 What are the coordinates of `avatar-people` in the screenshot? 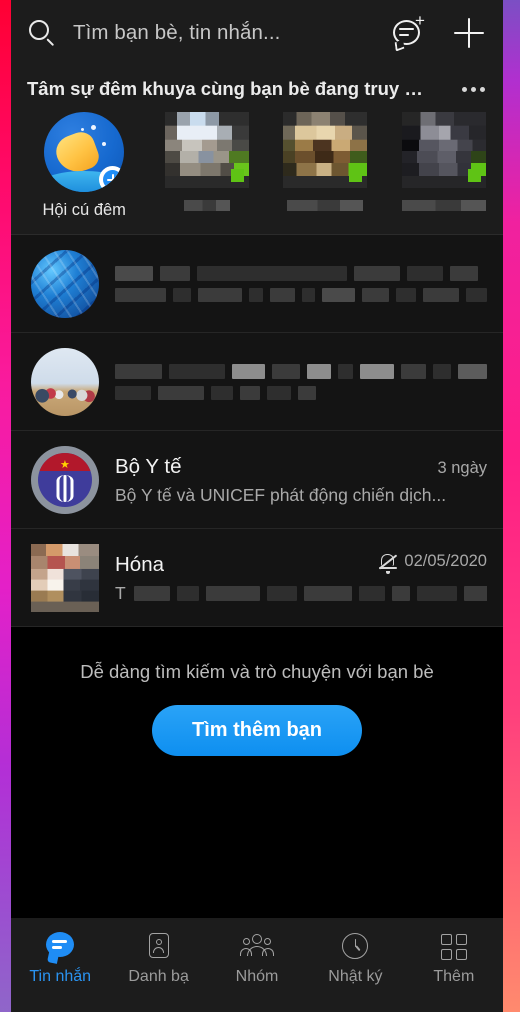 It's located at (65, 394).